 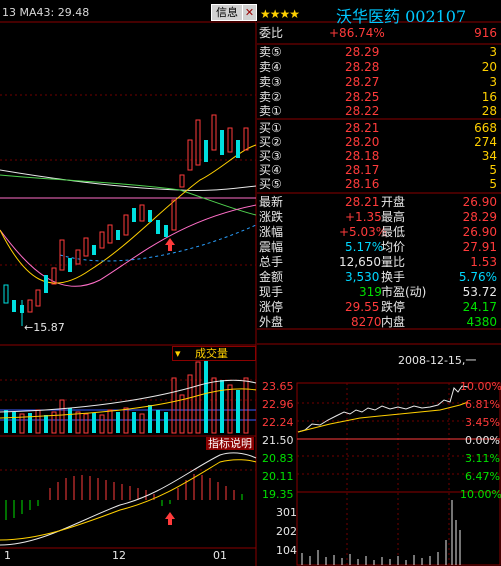 What do you see at coordinates (437, 360) in the screenshot?
I see `intraday-date: 2008-12-15,一` at bounding box center [437, 360].